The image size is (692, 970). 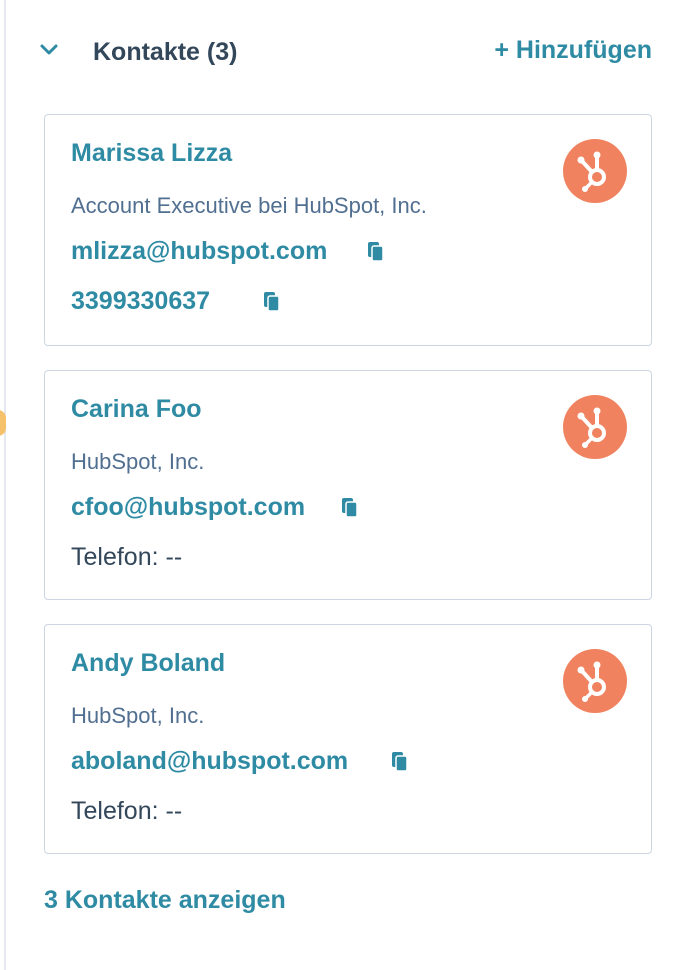 I want to click on contact-name-link: Andy Boland, so click(x=148, y=663).